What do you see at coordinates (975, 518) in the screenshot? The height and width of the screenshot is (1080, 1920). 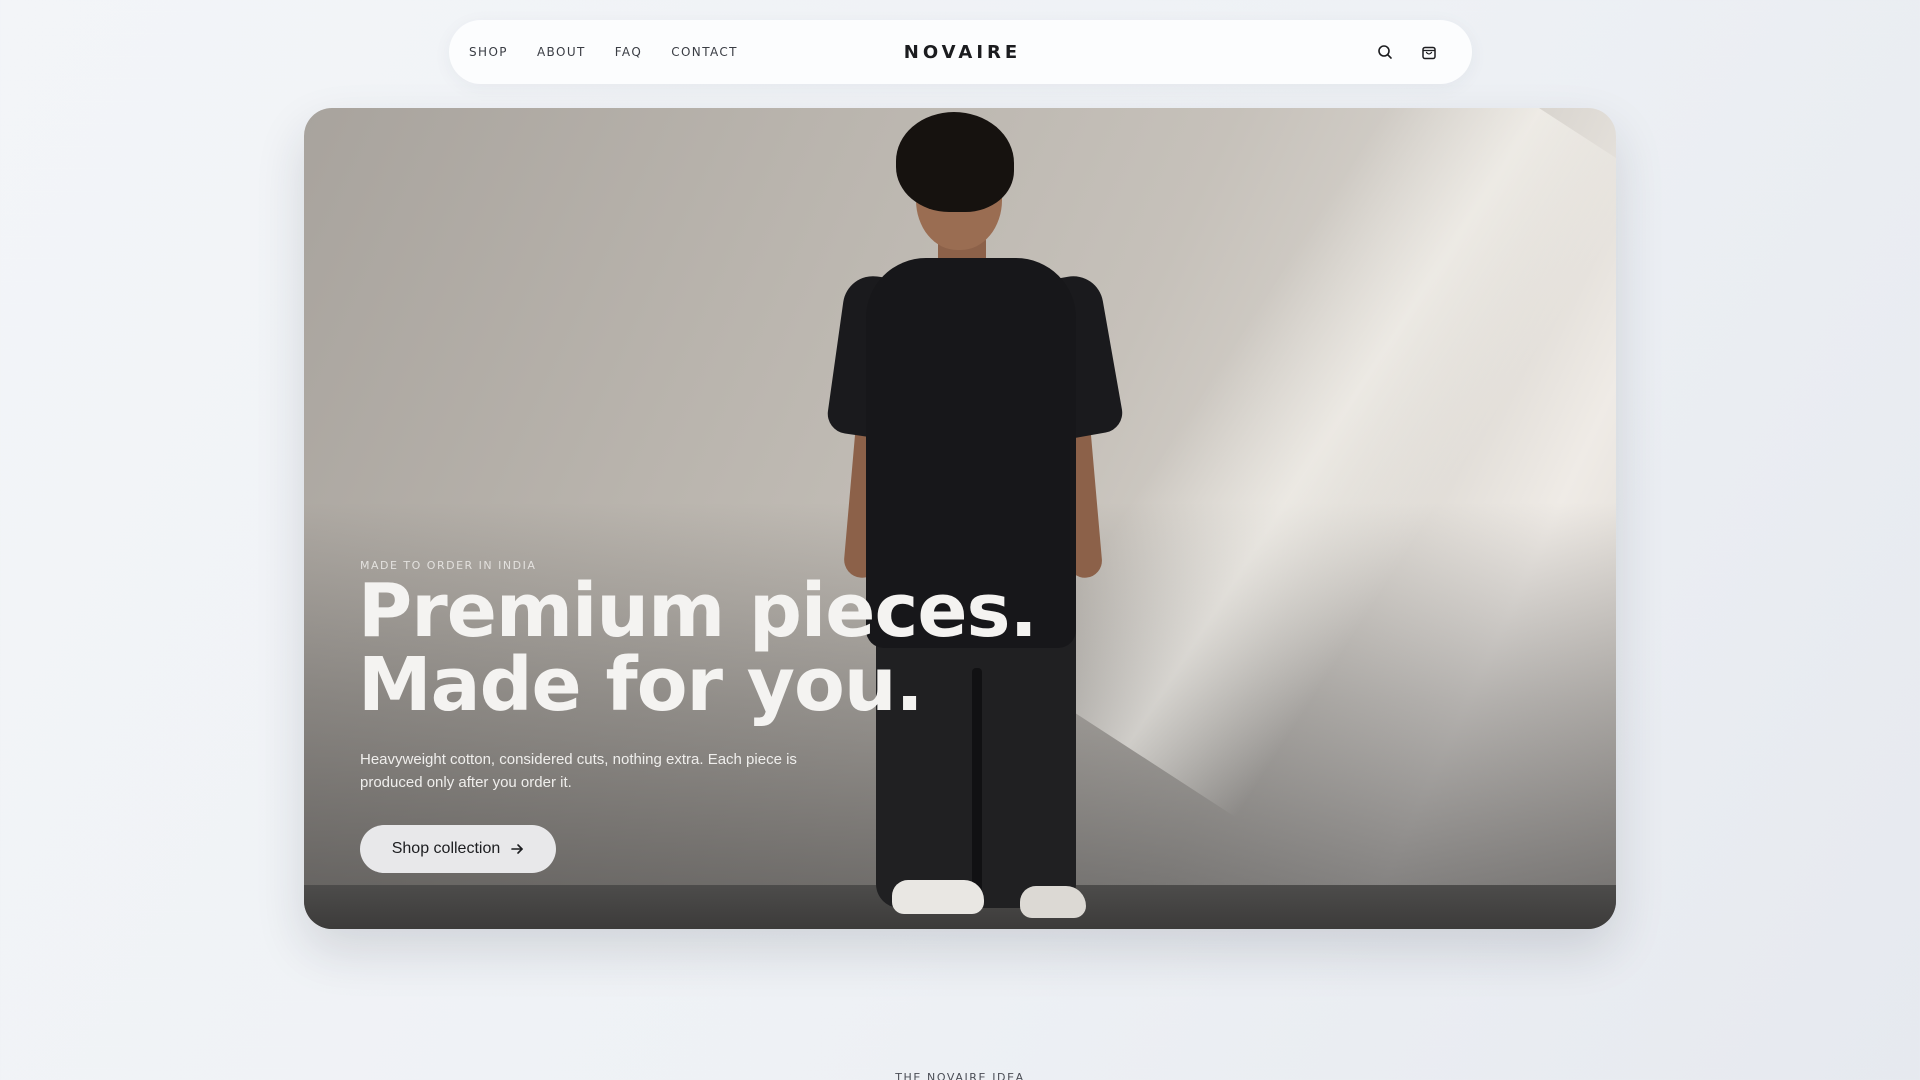 I see `hero-model-image` at bounding box center [975, 518].